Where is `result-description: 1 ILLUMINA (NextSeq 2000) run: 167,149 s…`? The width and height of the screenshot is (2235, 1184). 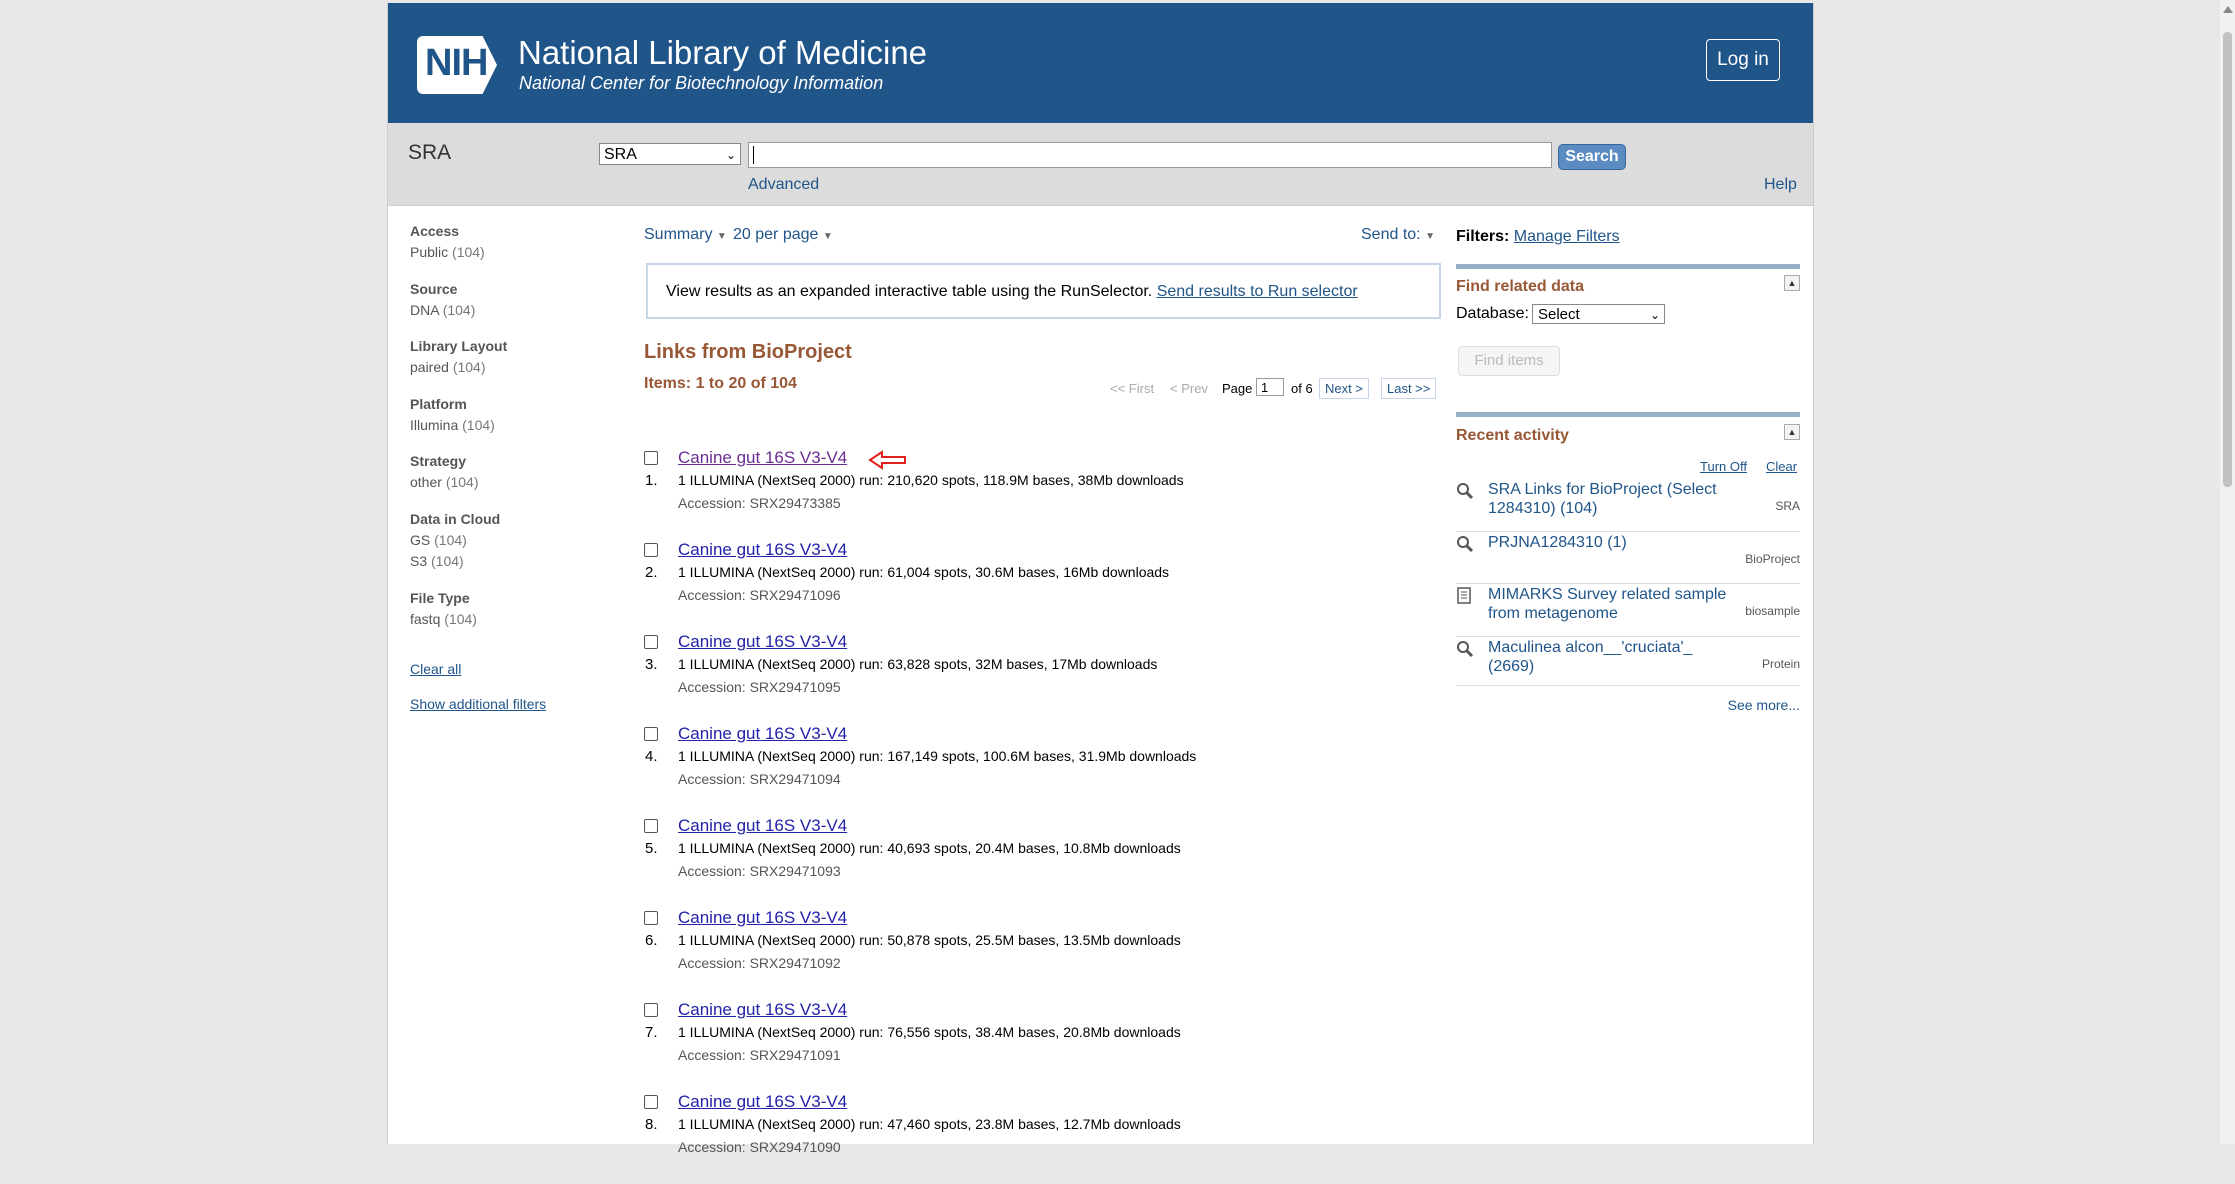
result-description: 1 ILLUMINA (NextSeq 2000) run: 167,149 s… is located at coordinates (937, 756).